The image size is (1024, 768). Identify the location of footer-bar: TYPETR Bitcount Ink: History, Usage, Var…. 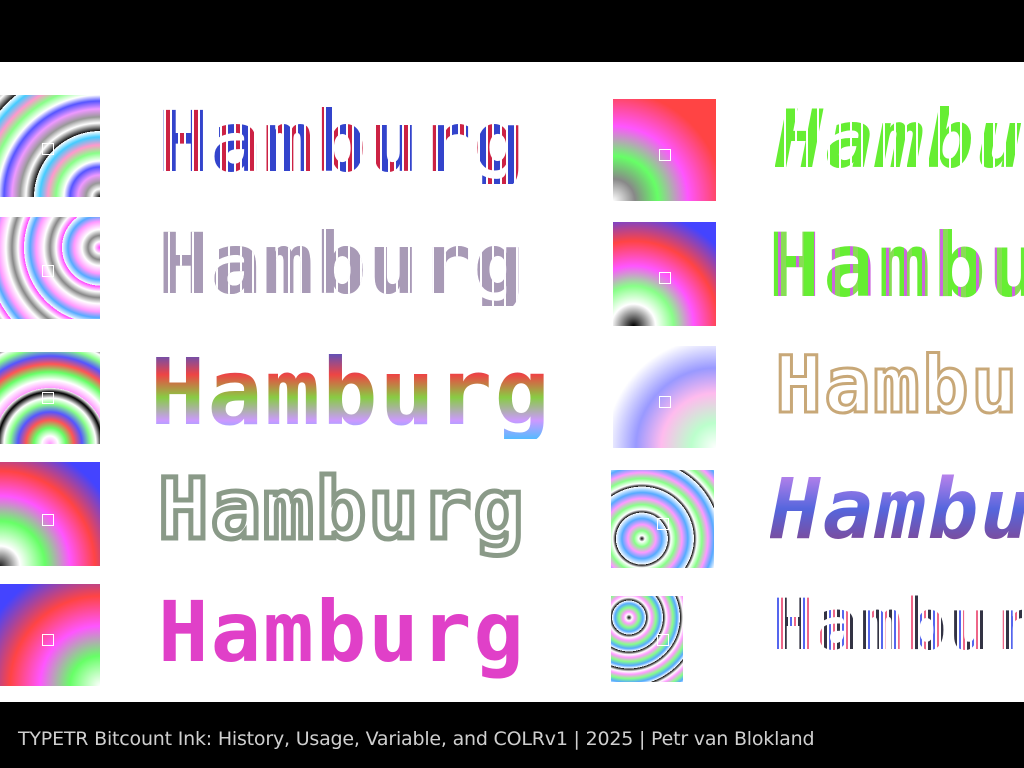
(512, 735).